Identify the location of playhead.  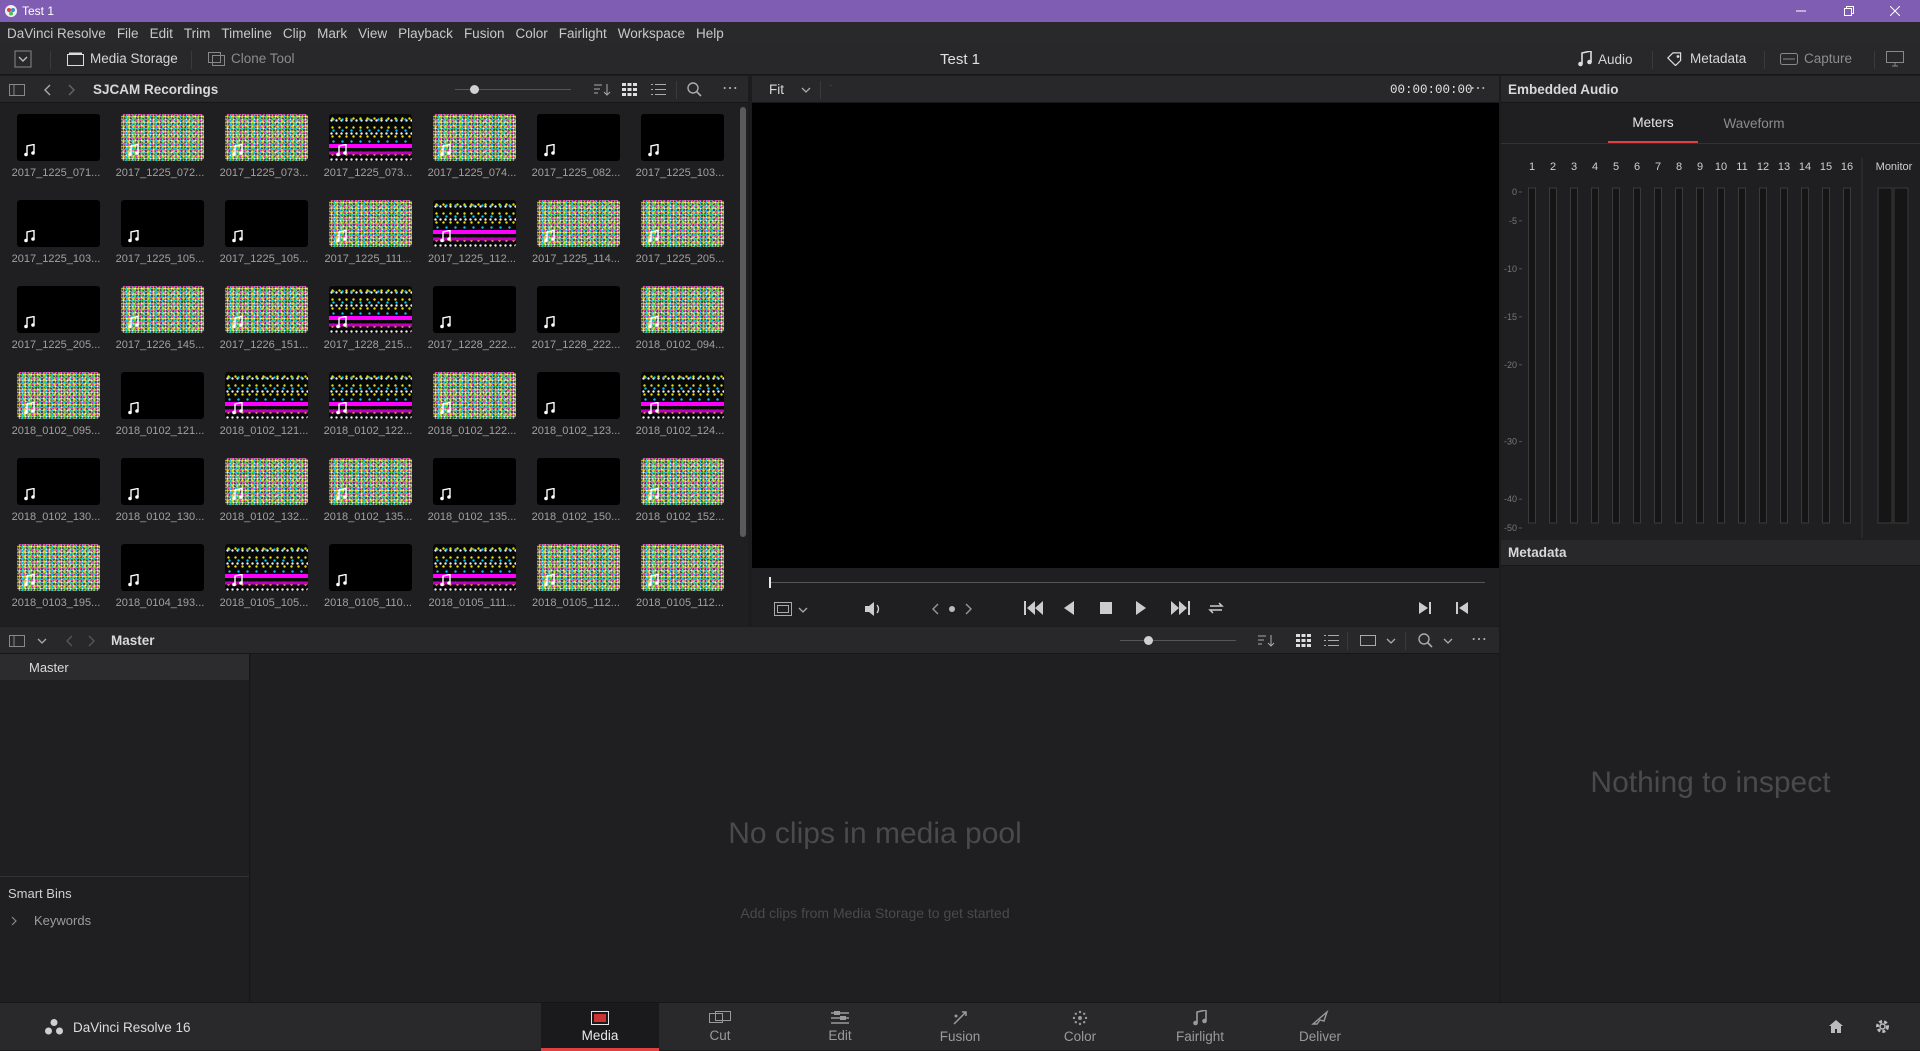
(770, 582).